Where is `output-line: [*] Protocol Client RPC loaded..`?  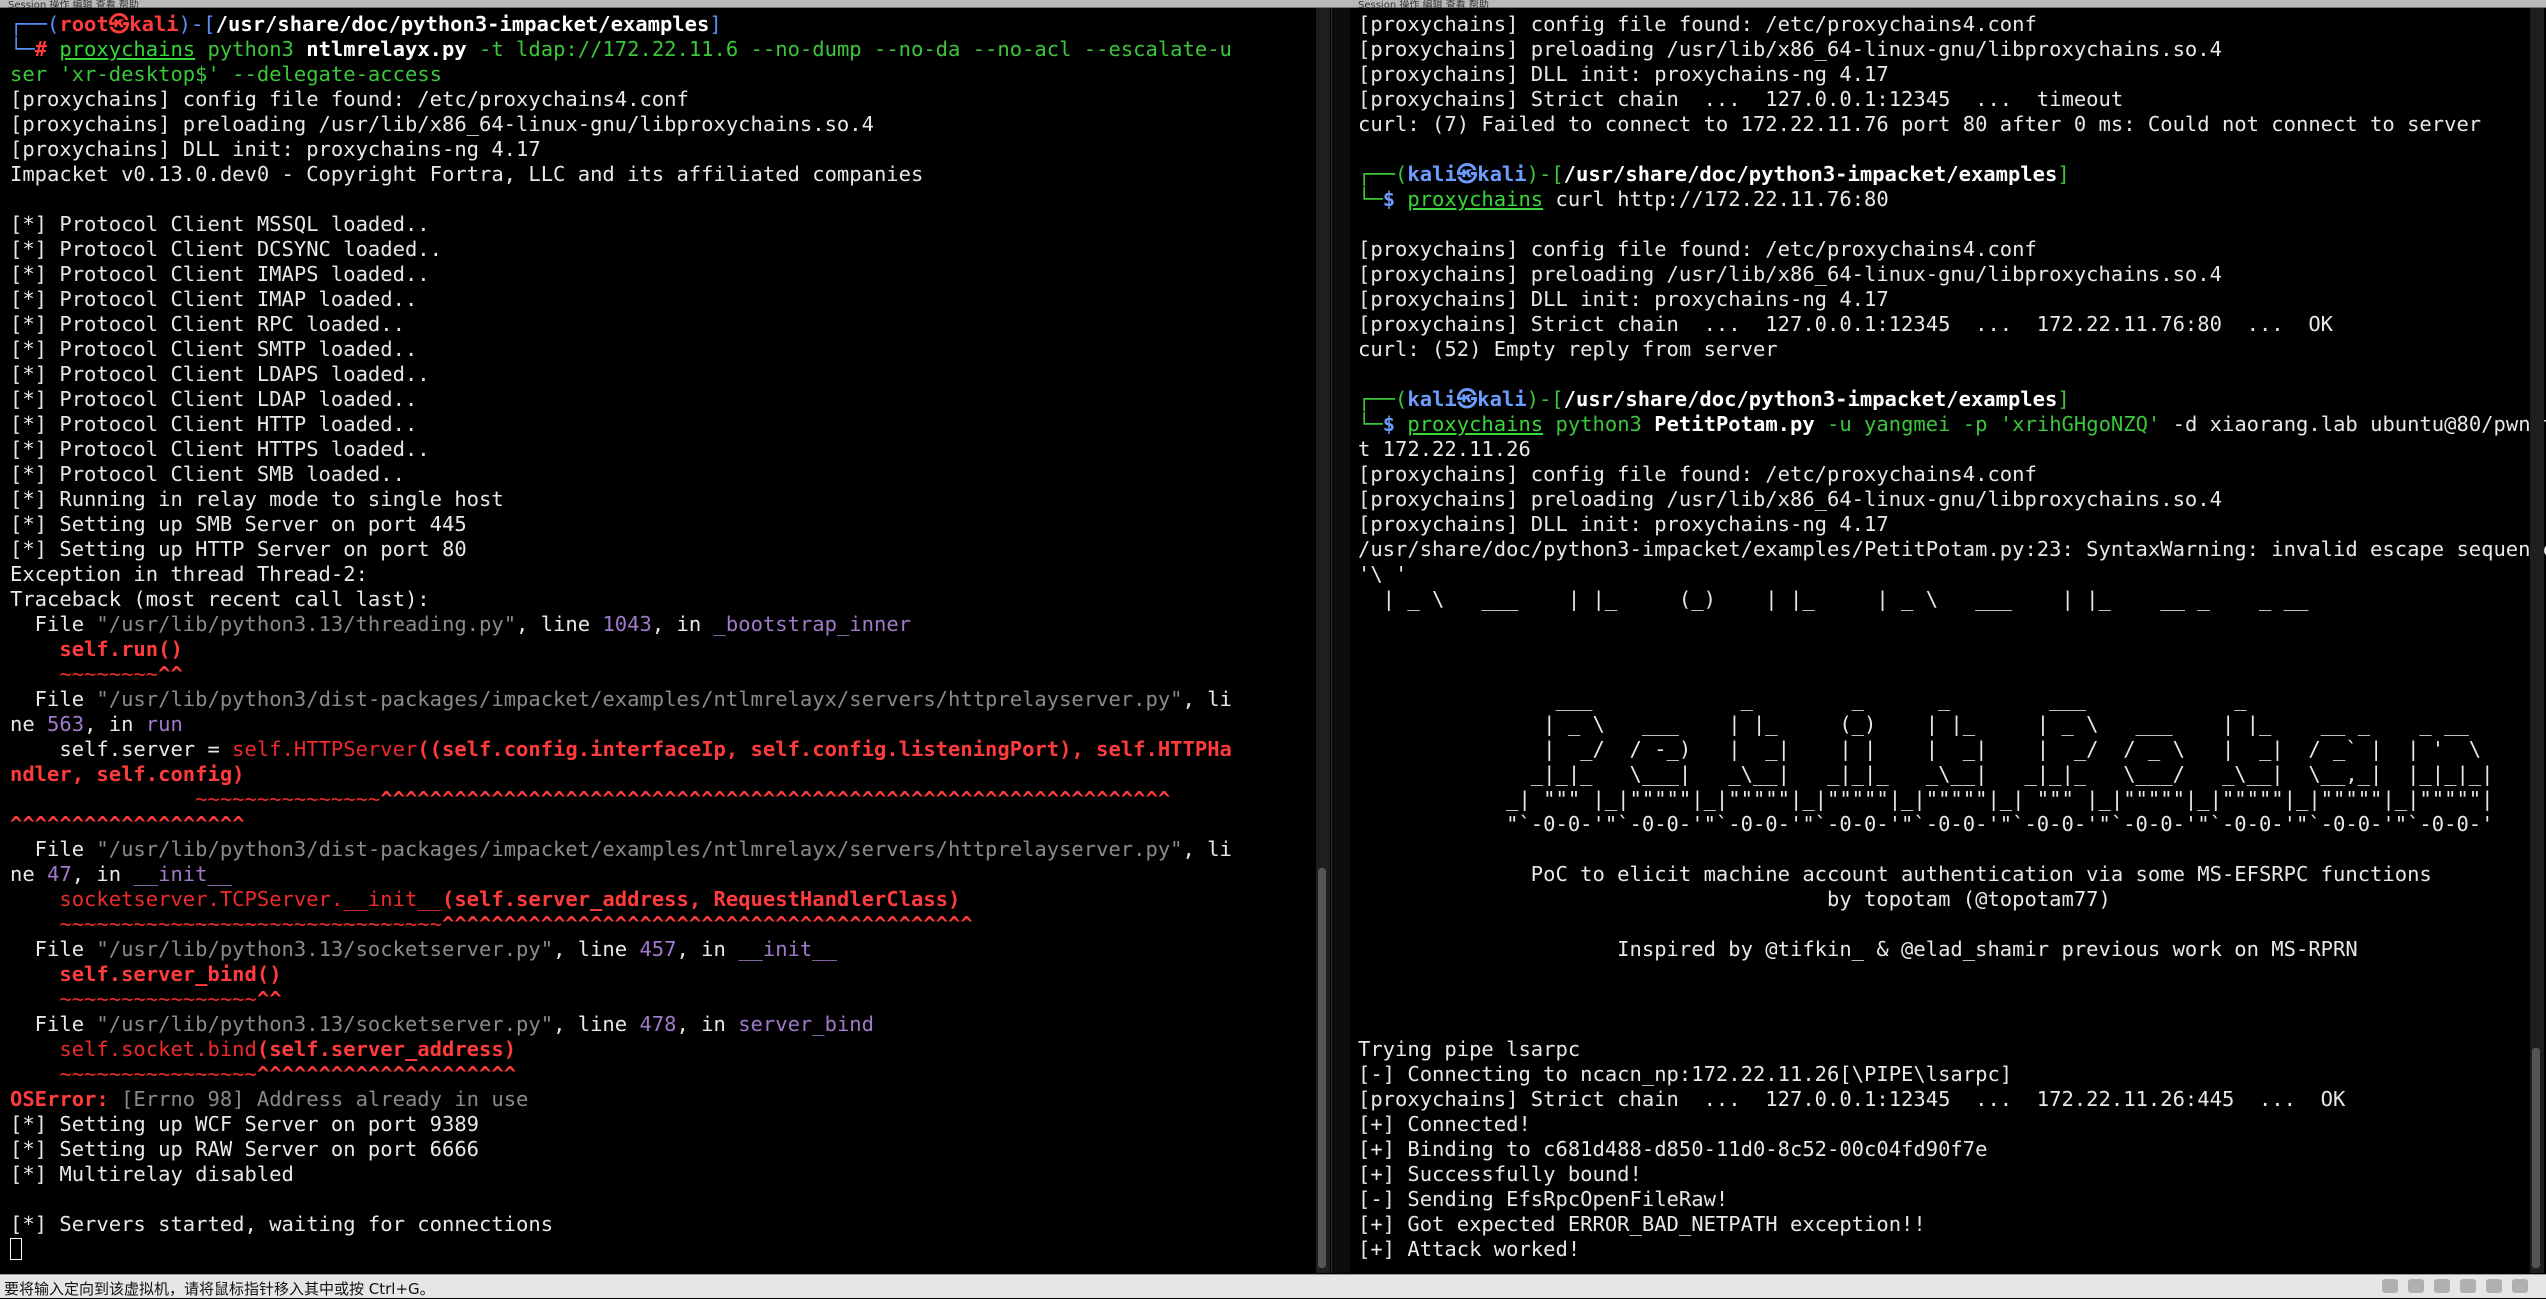
output-line: [*] Protocol Client RPC loaded.. is located at coordinates (207, 324).